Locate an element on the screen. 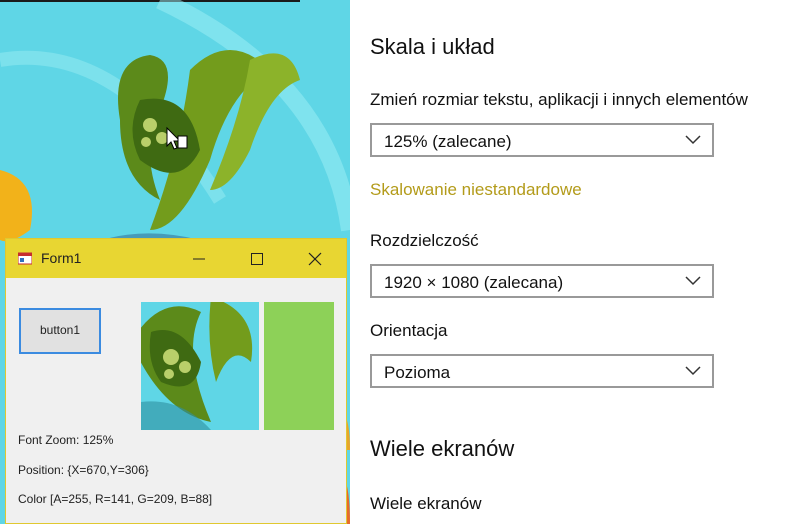  button1-label: button1 is located at coordinates (60, 330).